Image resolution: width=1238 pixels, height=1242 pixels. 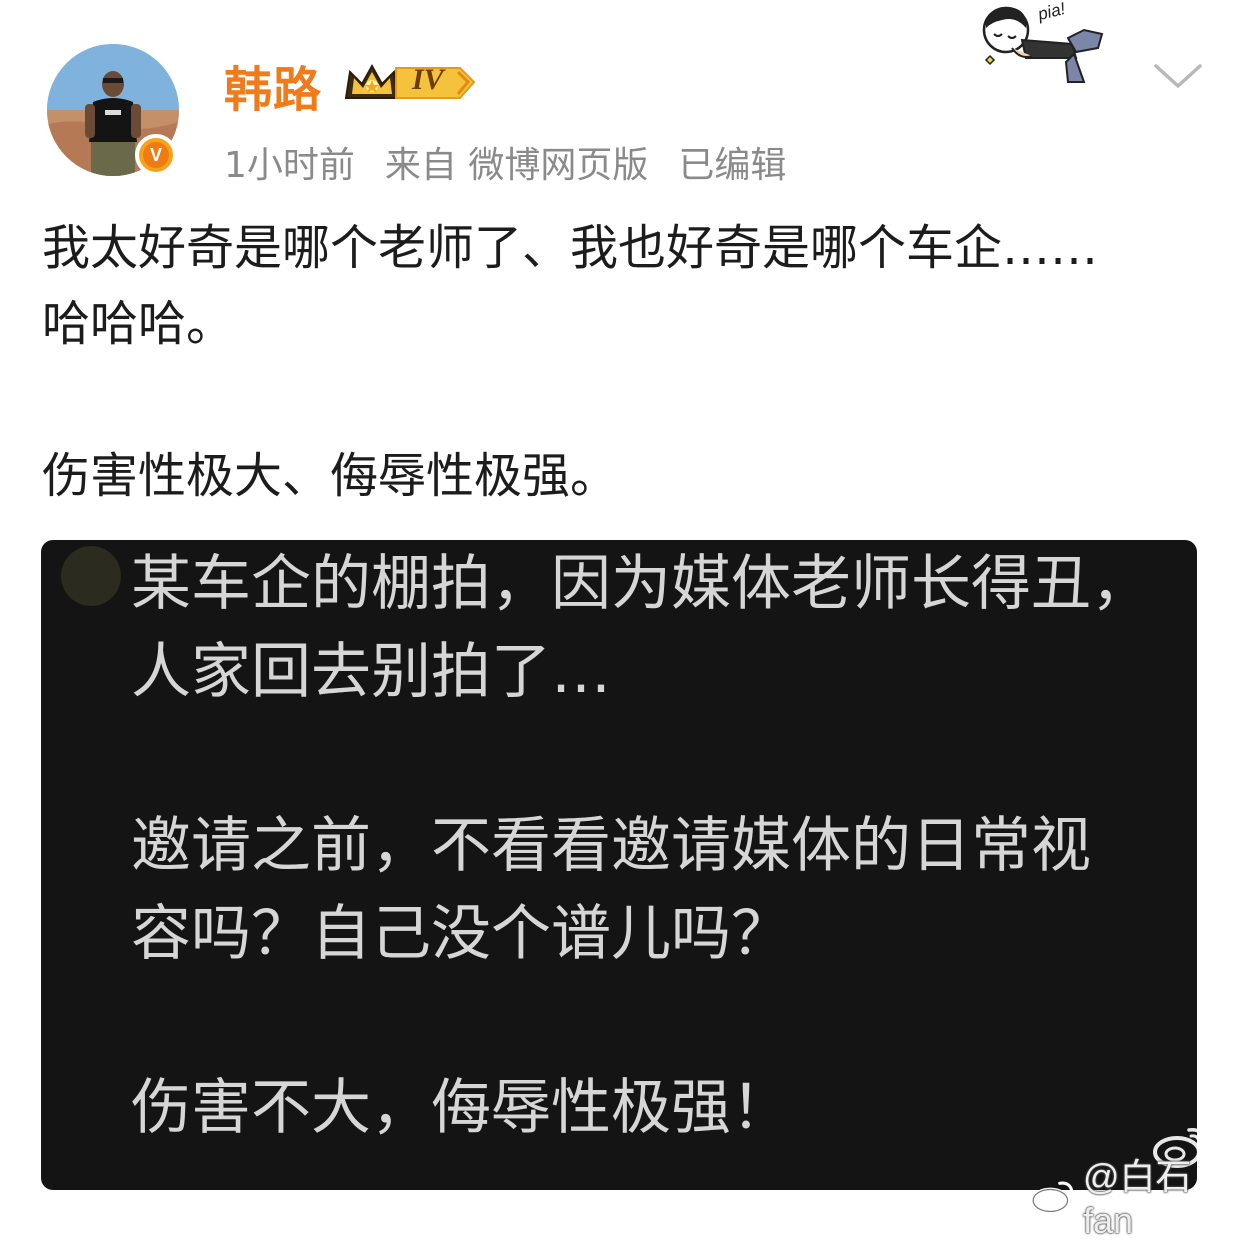 What do you see at coordinates (516, 165) in the screenshot?
I see `post-source: 来自 微博网页版` at bounding box center [516, 165].